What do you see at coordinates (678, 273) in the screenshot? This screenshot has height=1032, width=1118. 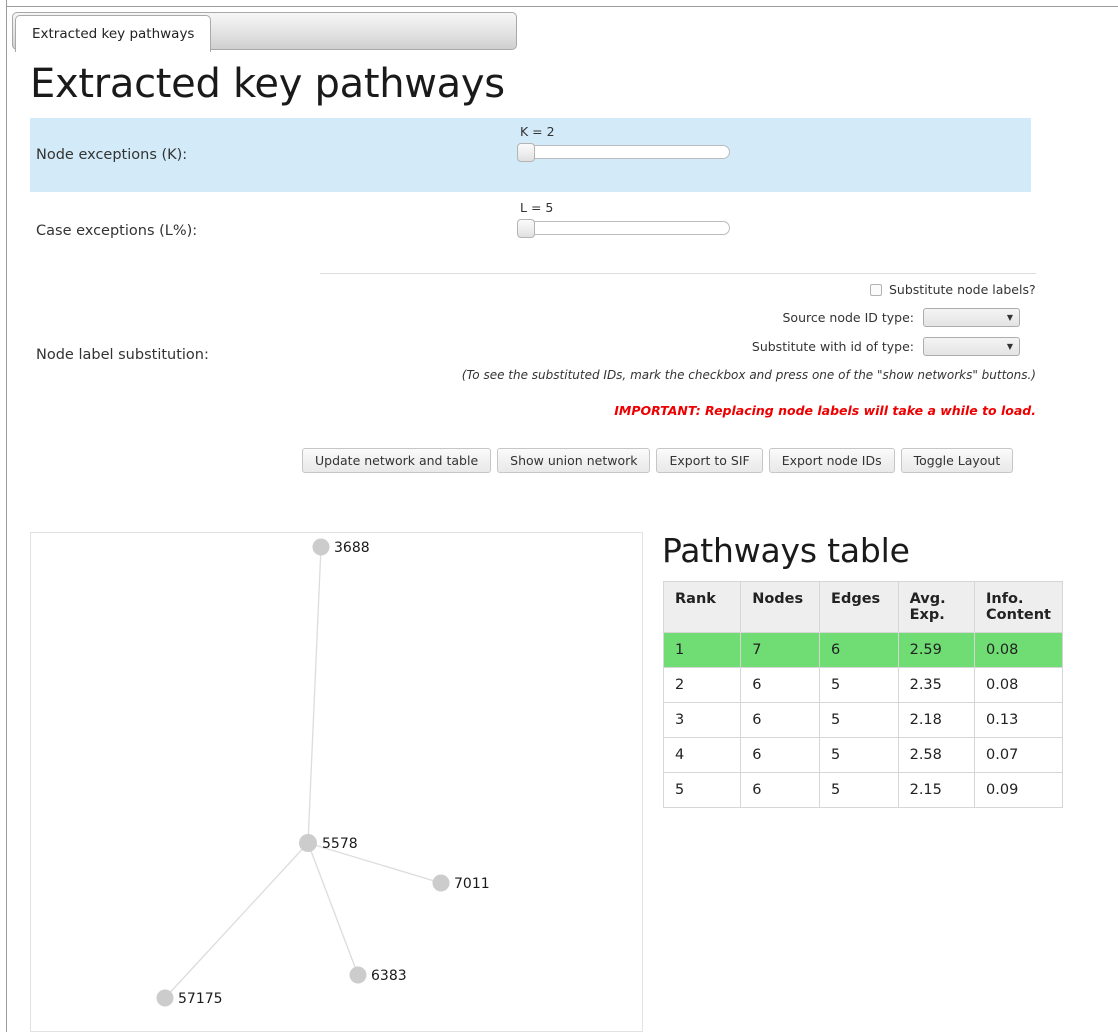 I see `section-divider` at bounding box center [678, 273].